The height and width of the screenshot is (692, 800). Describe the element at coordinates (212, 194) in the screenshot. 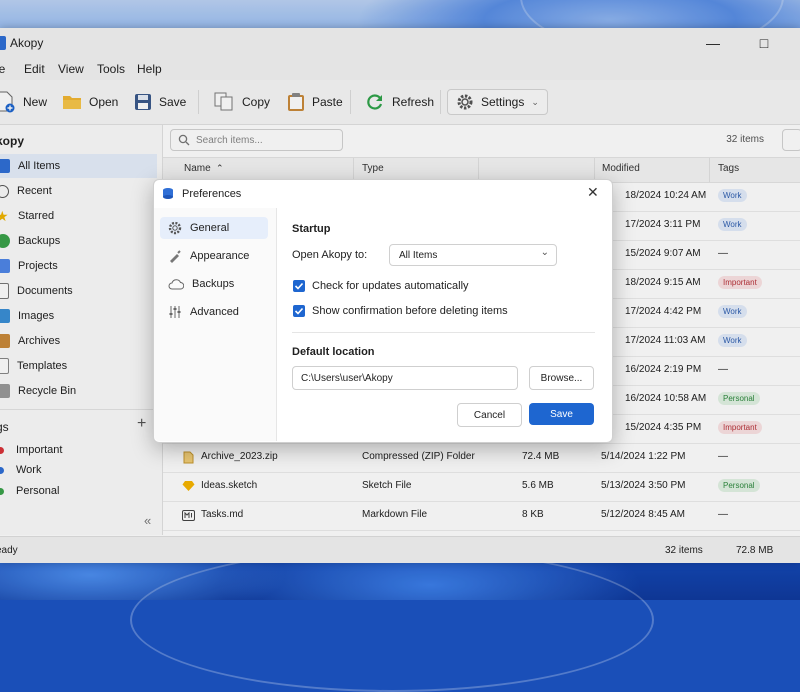

I see `dialog-title: Preferences` at that location.